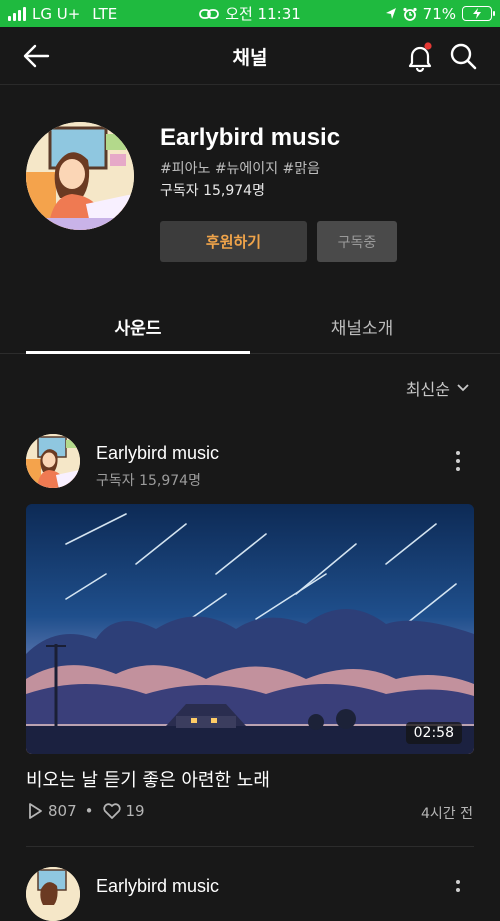  Describe the element at coordinates (209, 13) in the screenshot. I see `link-icon` at that location.